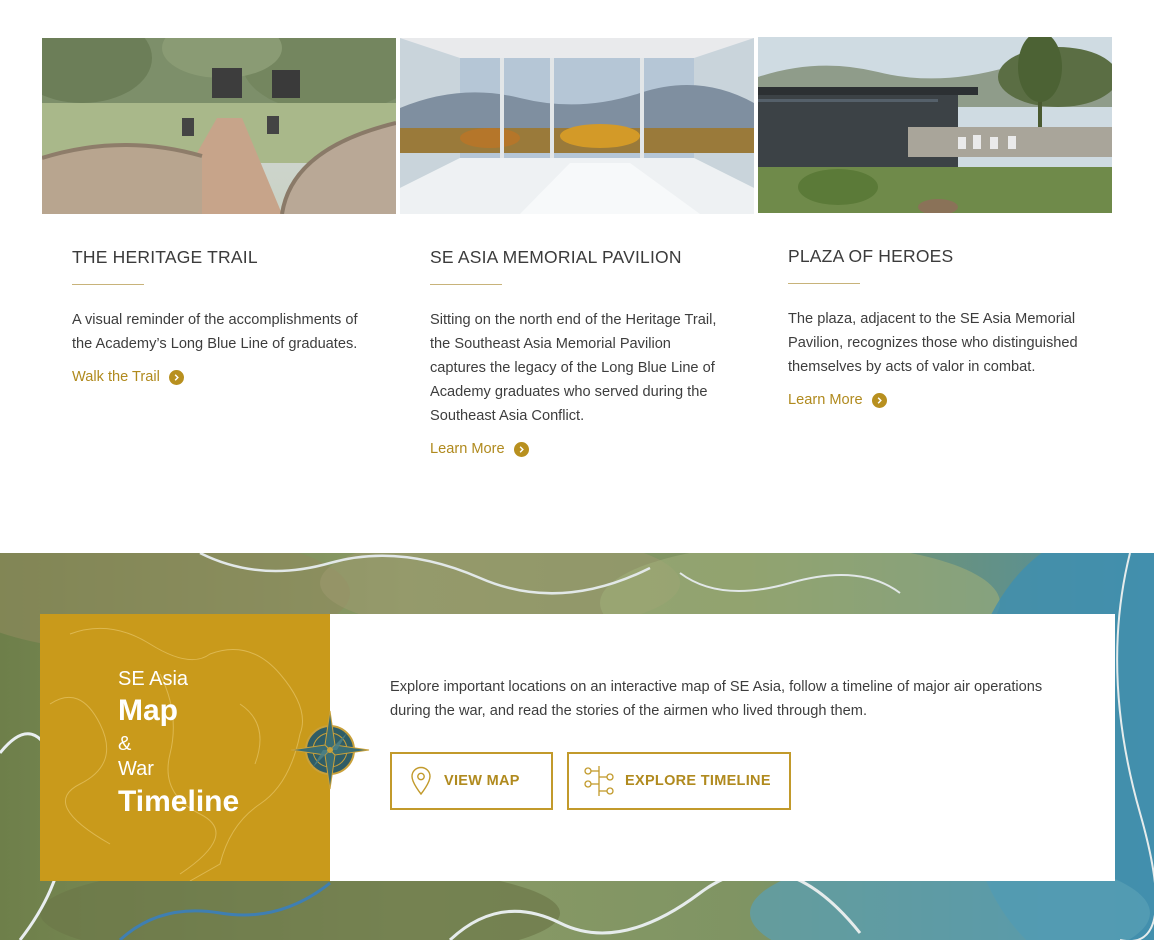 This screenshot has width=1154, height=940. Describe the element at coordinates (577, 126) in the screenshot. I see `pavilion-interior-photo` at that location.